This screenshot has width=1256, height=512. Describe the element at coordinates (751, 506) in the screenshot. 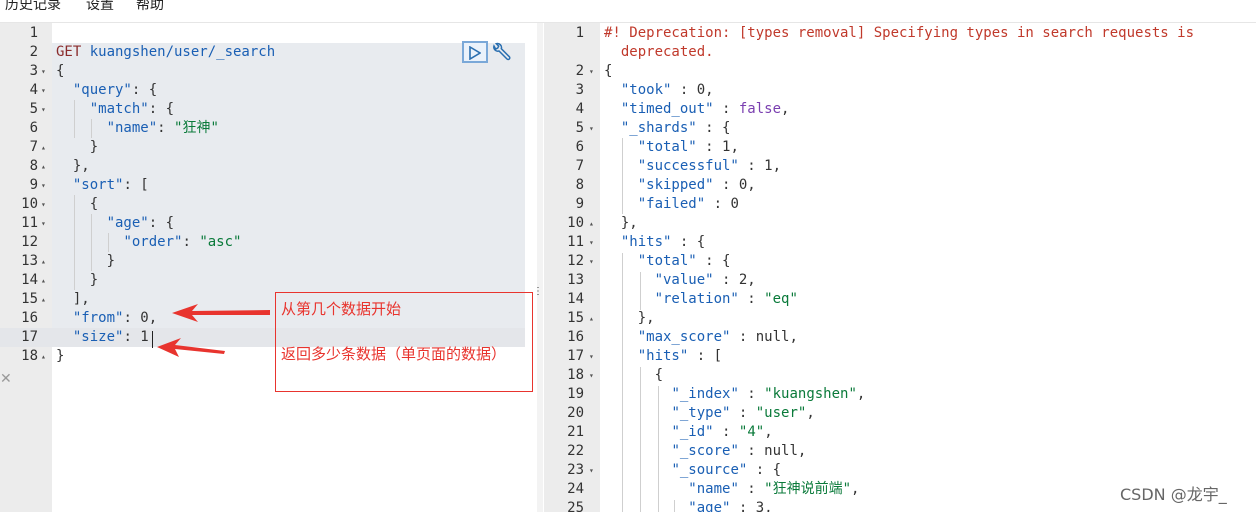

I see `code-token: : 3,` at that location.